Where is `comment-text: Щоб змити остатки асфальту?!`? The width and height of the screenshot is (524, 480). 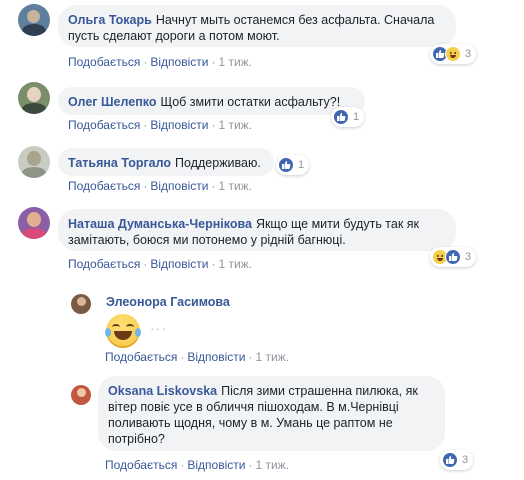 comment-text: Щоб змити остатки асфальту?! is located at coordinates (250, 102).